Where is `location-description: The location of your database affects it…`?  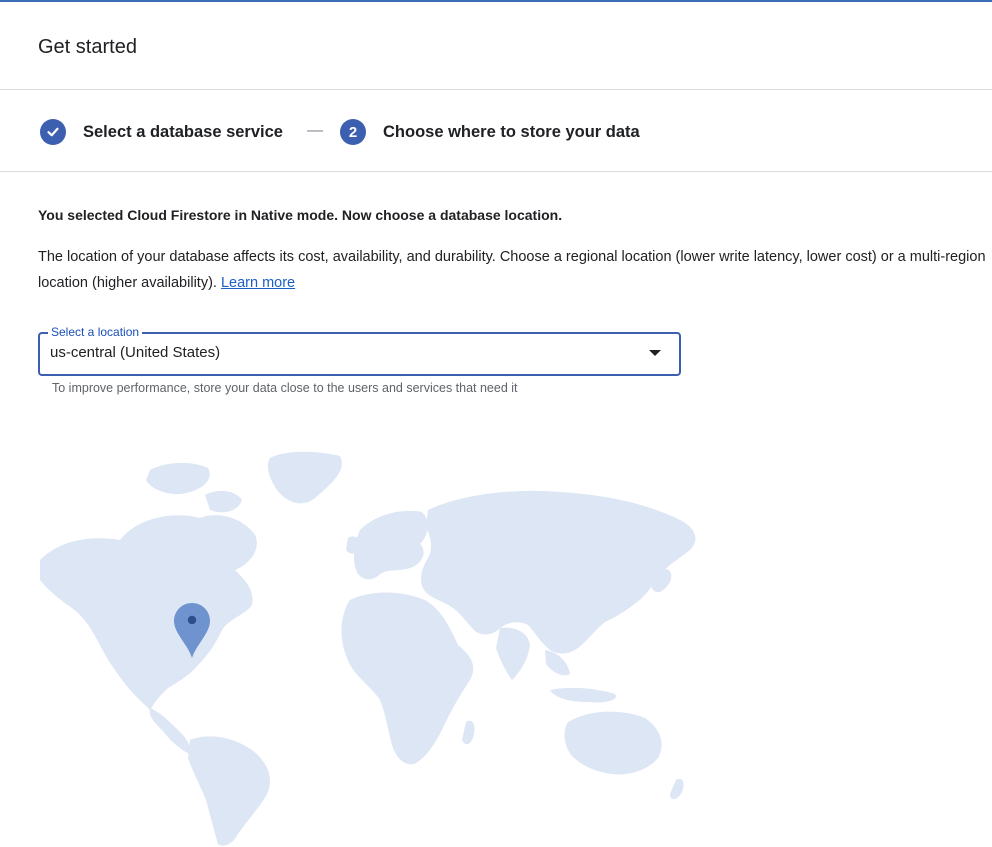 location-description: The location of your database affects it… is located at coordinates (513, 270).